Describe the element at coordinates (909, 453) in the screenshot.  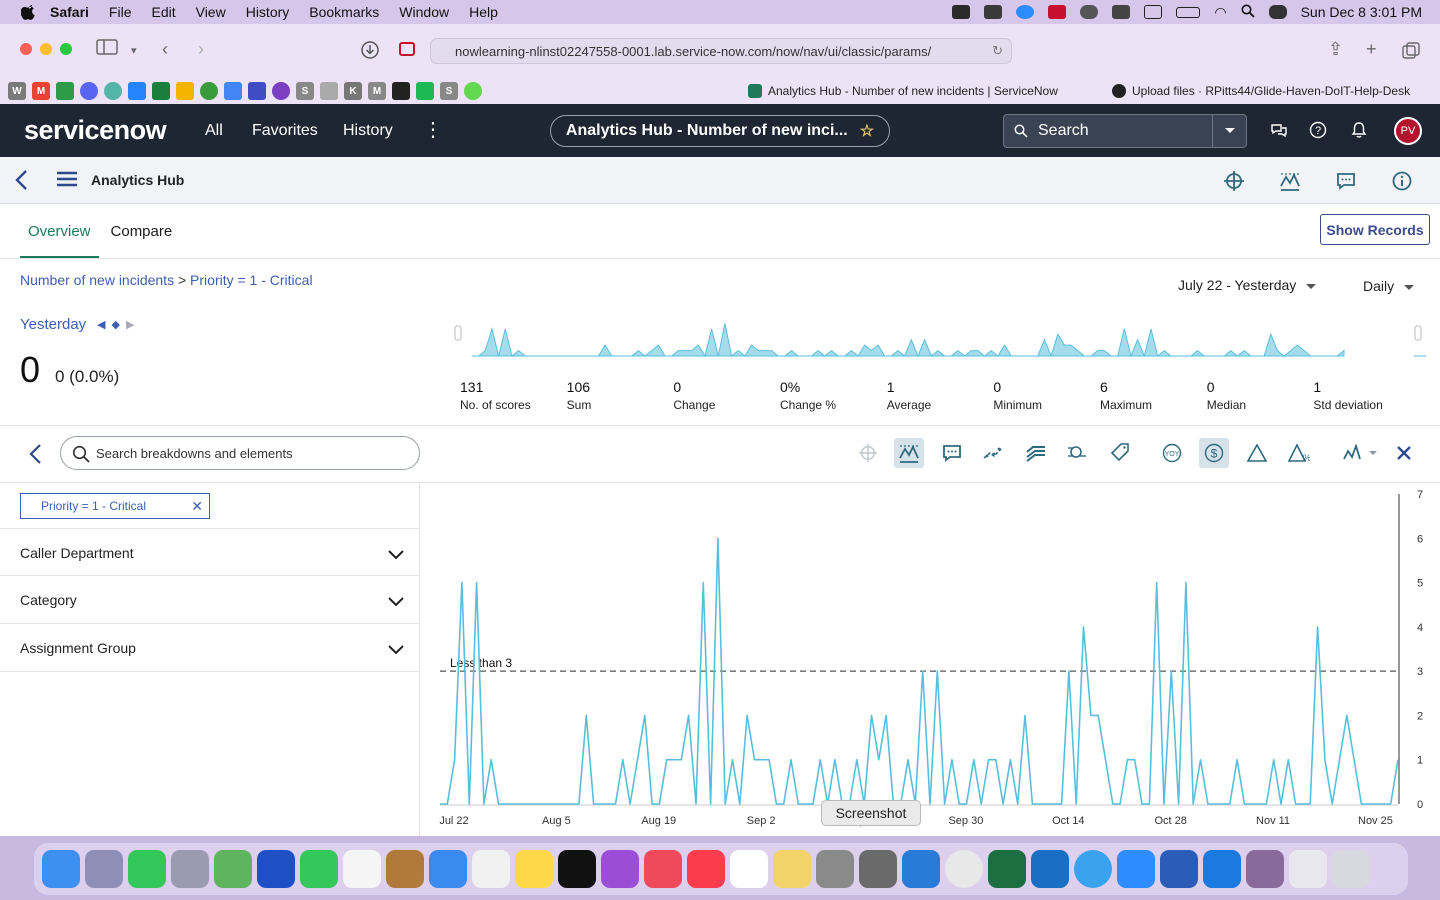
I see `threshold-toggle-icon` at that location.